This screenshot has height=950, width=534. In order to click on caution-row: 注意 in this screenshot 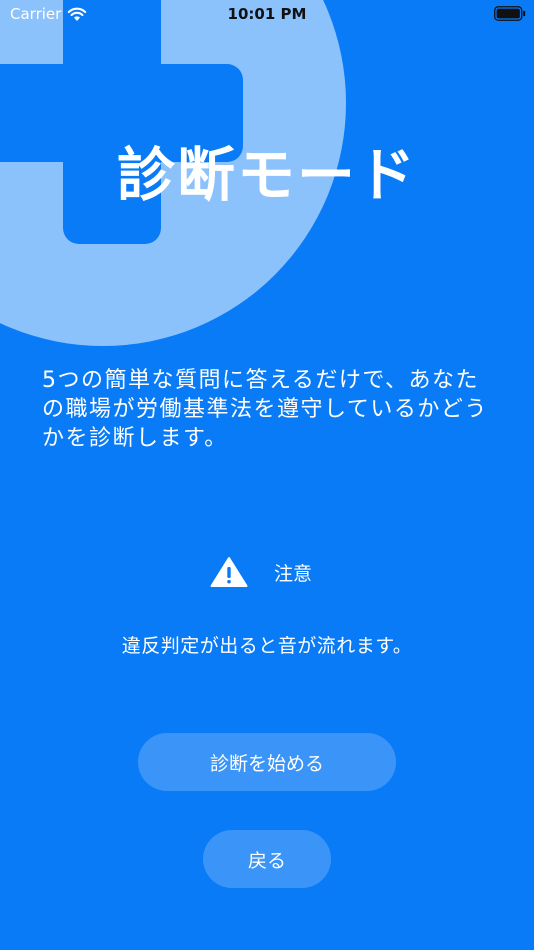, I will do `click(261, 572)`.